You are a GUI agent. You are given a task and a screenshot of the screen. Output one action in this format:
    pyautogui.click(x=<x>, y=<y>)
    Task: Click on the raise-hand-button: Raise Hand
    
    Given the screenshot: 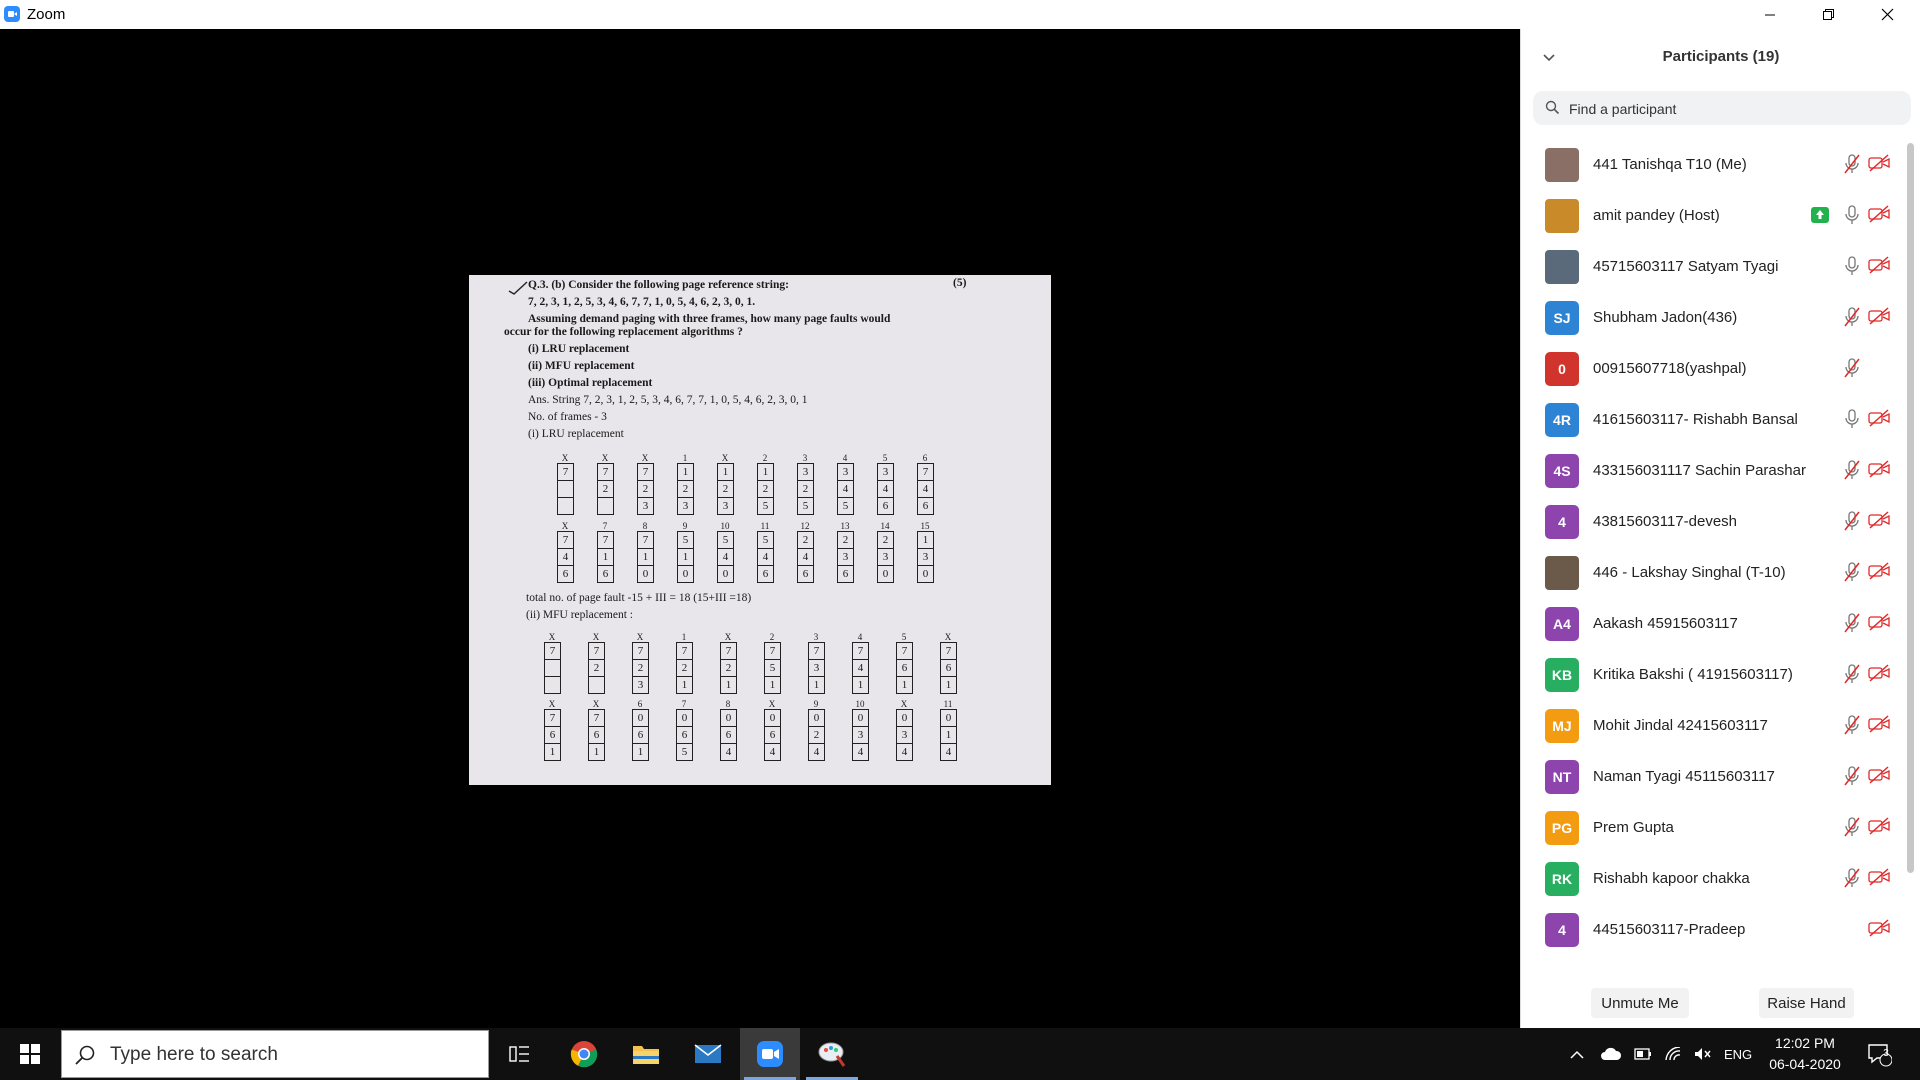 What is the action you would take?
    pyautogui.click(x=1806, y=1003)
    